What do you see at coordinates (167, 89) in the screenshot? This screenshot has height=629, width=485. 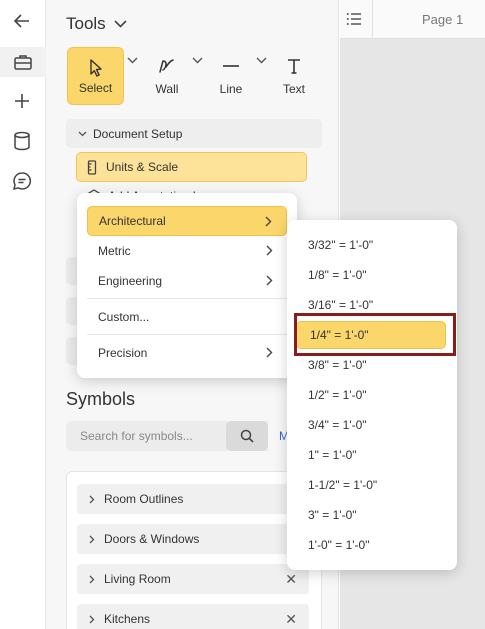 I see `wall-tool-label: Wall` at bounding box center [167, 89].